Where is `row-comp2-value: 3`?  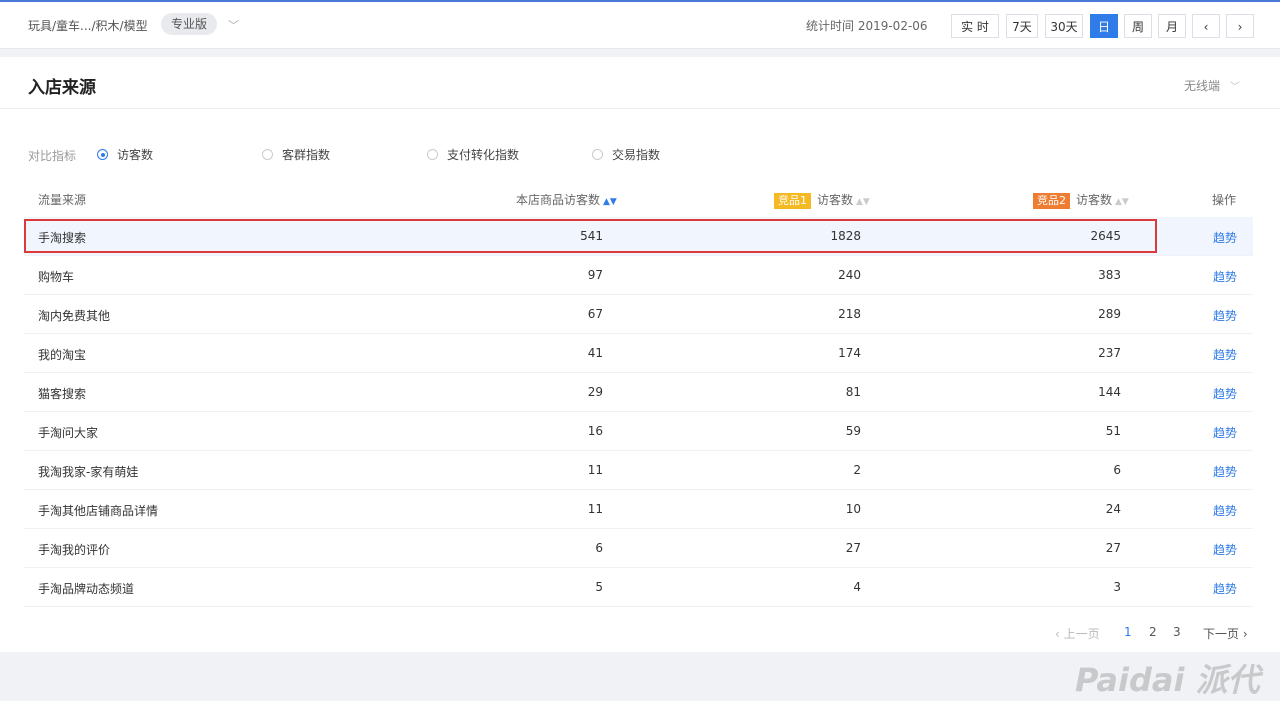 row-comp2-value: 3 is located at coordinates (1117, 587).